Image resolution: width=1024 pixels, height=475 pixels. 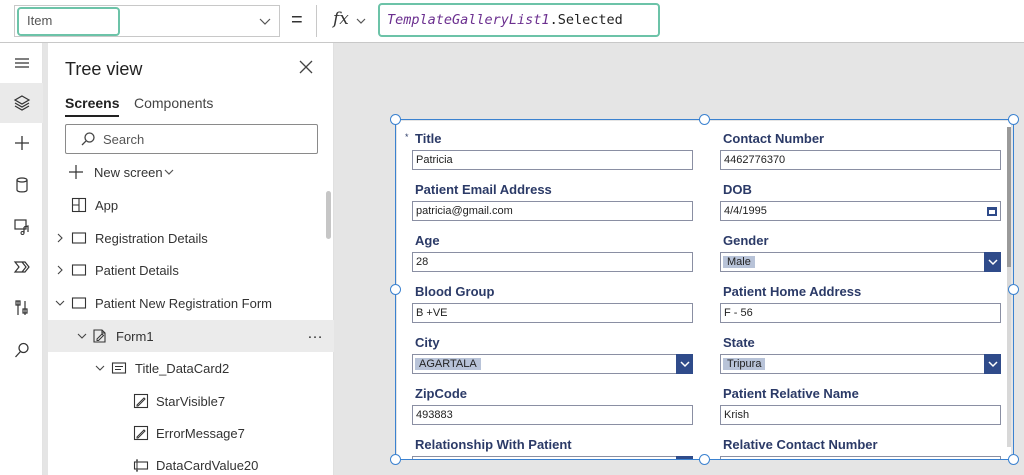 What do you see at coordinates (441, 393) in the screenshot?
I see `field-label: ZipCode` at bounding box center [441, 393].